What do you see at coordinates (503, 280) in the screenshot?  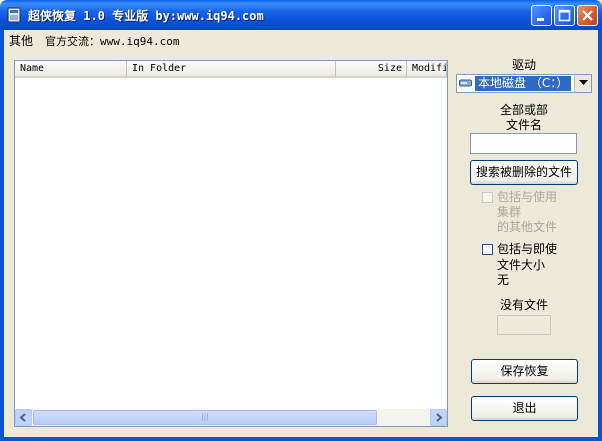 I see `include-immediate-label-3: 无` at bounding box center [503, 280].